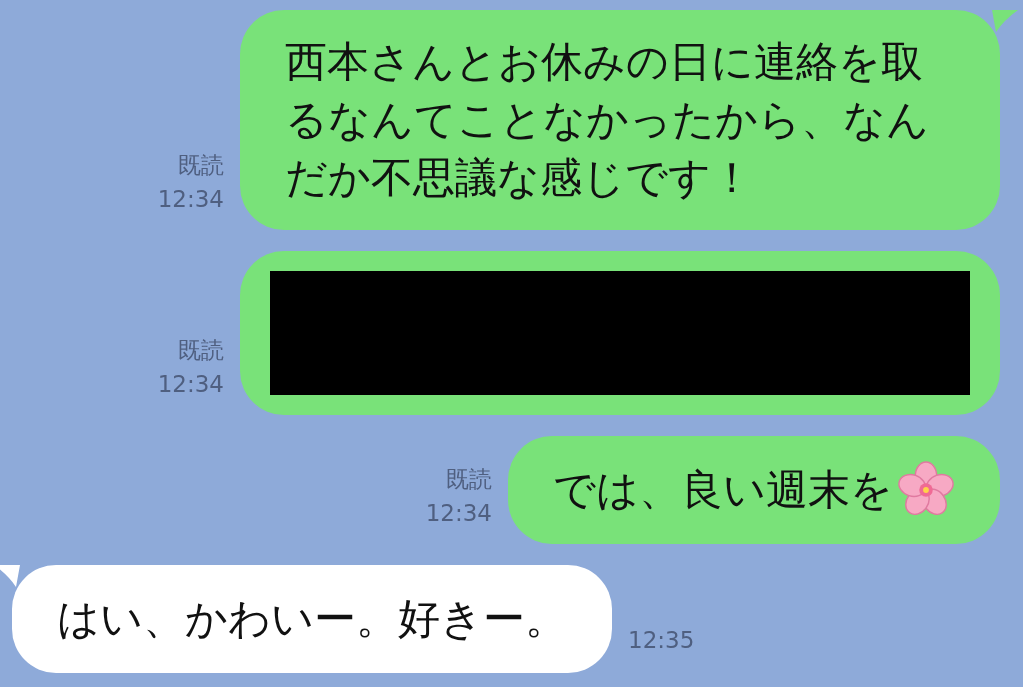 This screenshot has height=687, width=1023. Describe the element at coordinates (723, 490) in the screenshot. I see `message-text: では、良い週末を` at that location.